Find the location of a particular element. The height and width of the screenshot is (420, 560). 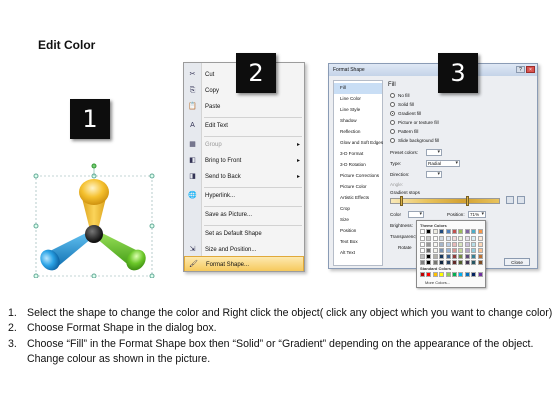

nav-item-fill: Fill is located at coordinates (358, 88).